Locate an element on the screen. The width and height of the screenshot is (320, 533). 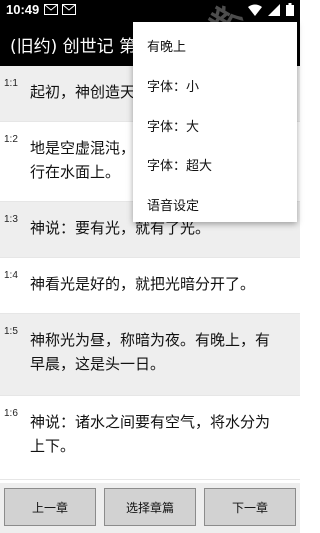
prev-chapter-button: 上一章 is located at coordinates (50, 507).